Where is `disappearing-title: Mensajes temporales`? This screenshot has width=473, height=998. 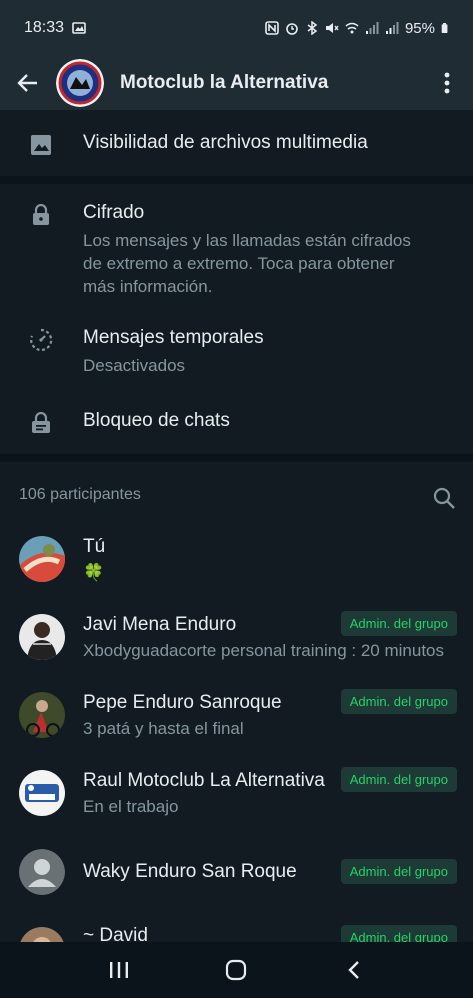 disappearing-title: Mensajes temporales is located at coordinates (173, 337).